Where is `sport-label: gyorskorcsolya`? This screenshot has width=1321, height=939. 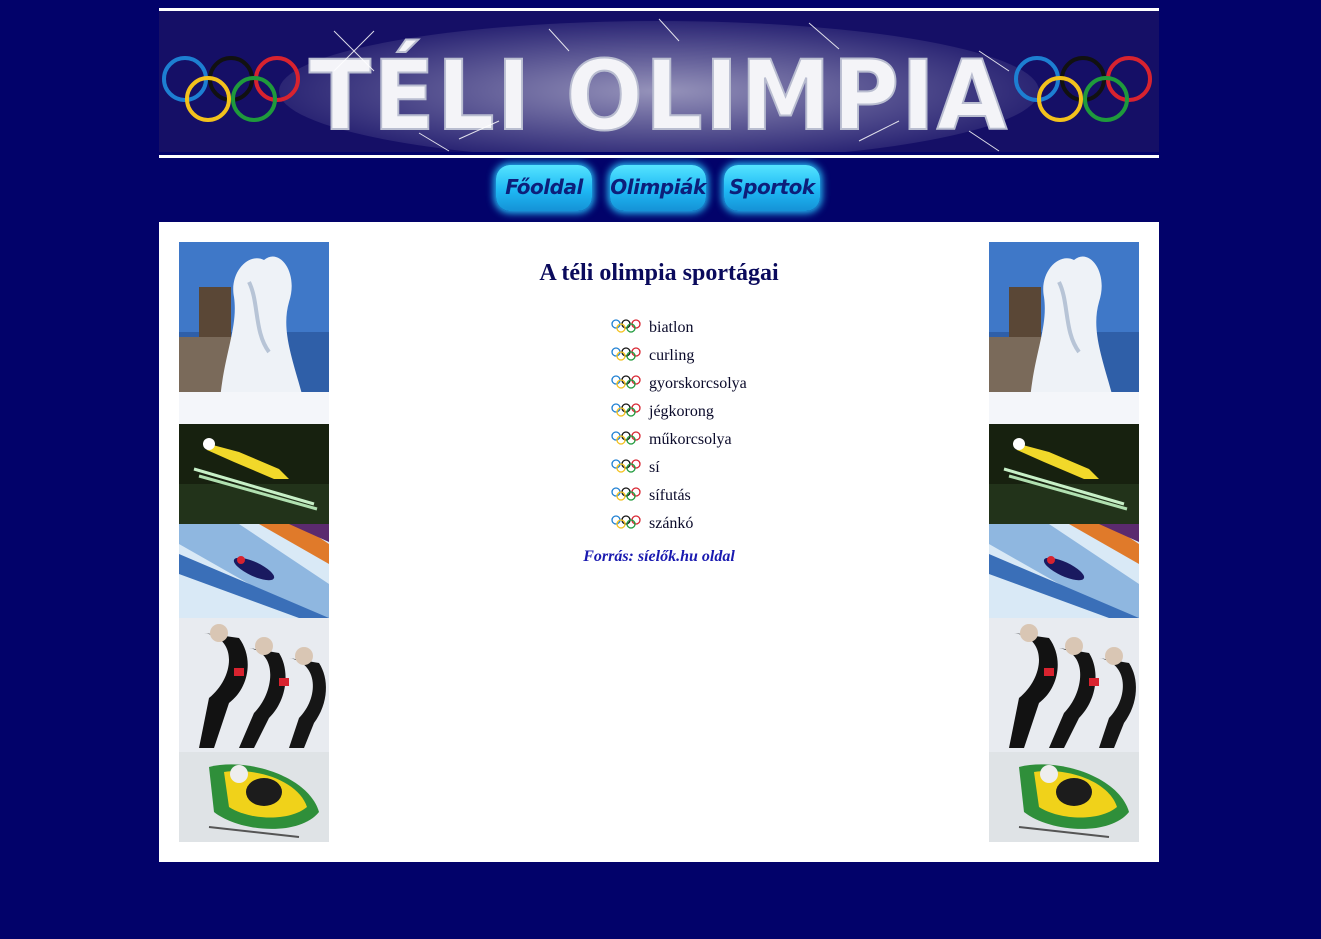
sport-label: gyorskorcsolya is located at coordinates (698, 383).